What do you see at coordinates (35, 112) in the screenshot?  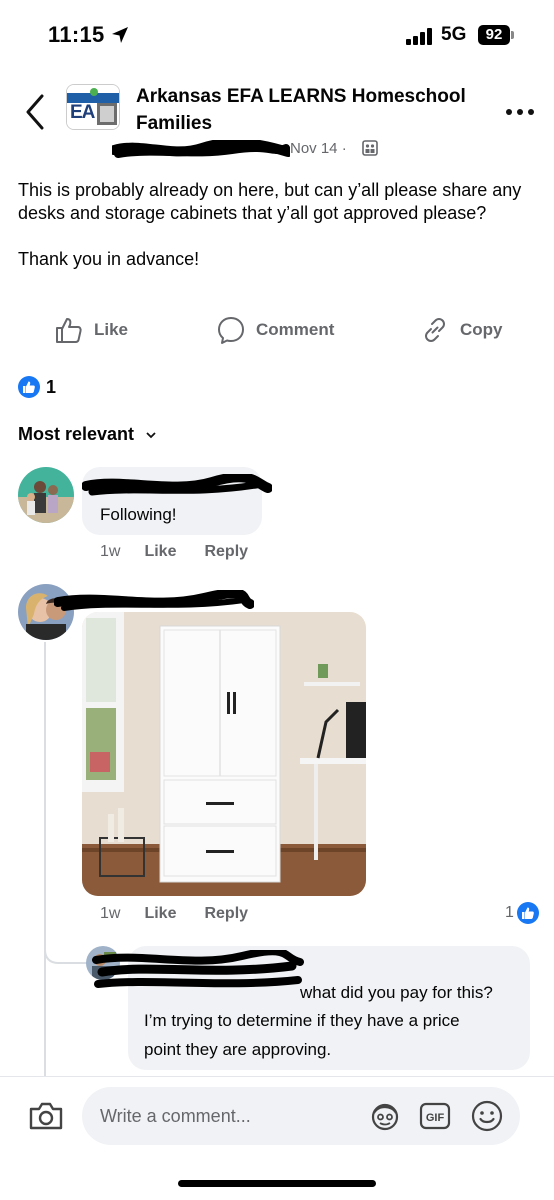 I see `back-chevron-icon` at bounding box center [35, 112].